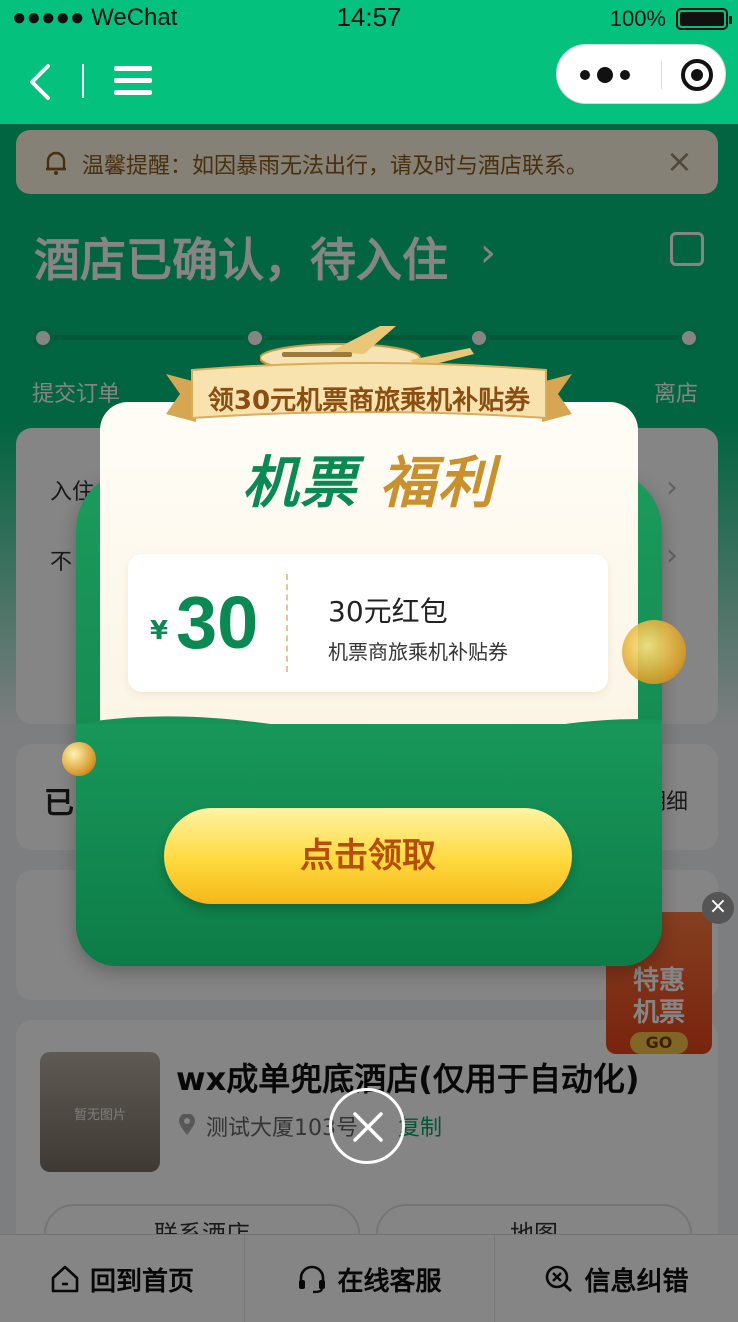 The width and height of the screenshot is (738, 1322). I want to click on coupon-title: 30元红包, so click(388, 611).